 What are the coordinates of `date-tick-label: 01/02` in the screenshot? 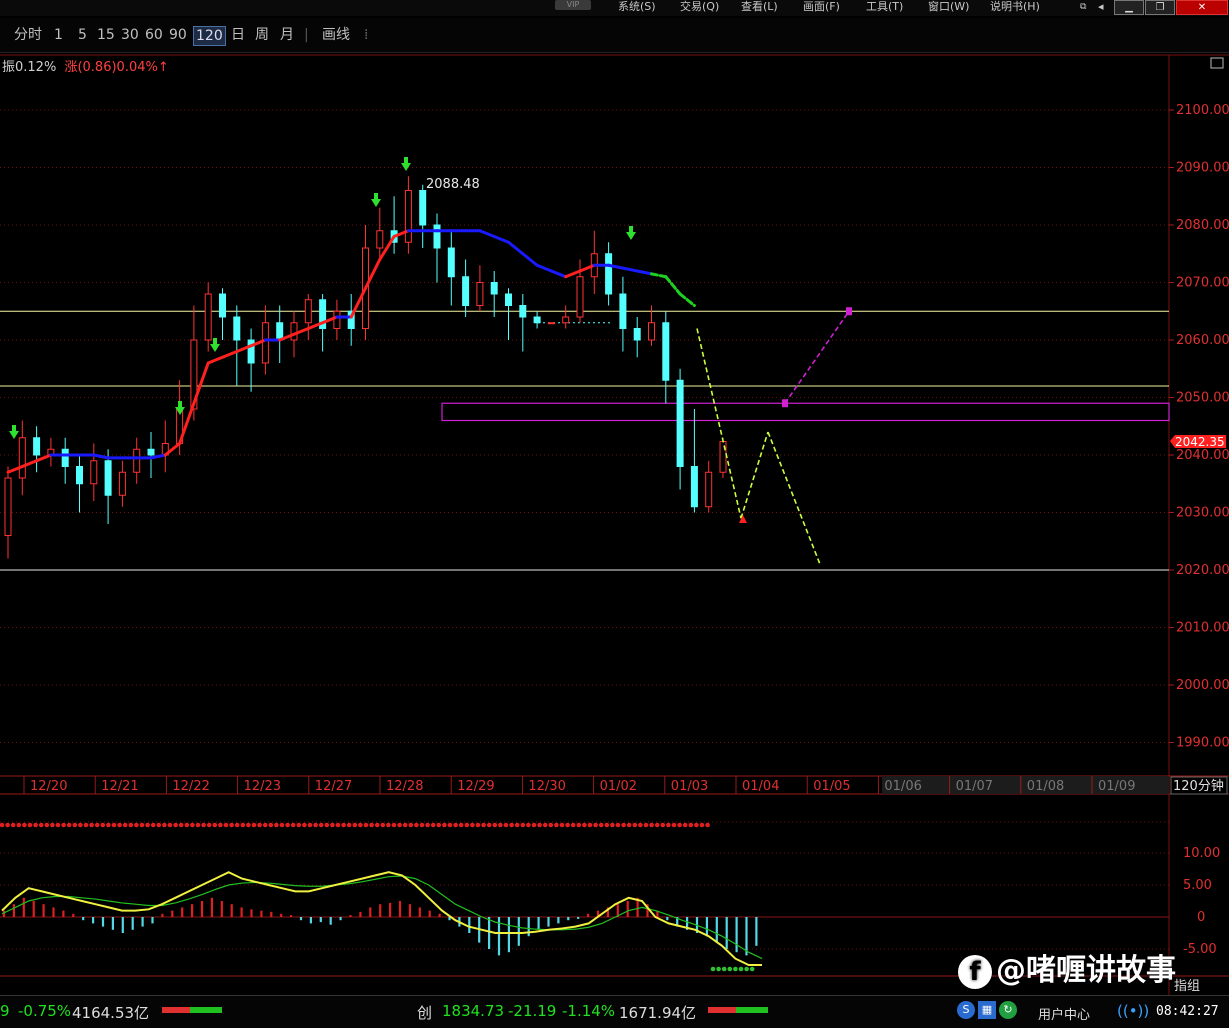 It's located at (618, 786).